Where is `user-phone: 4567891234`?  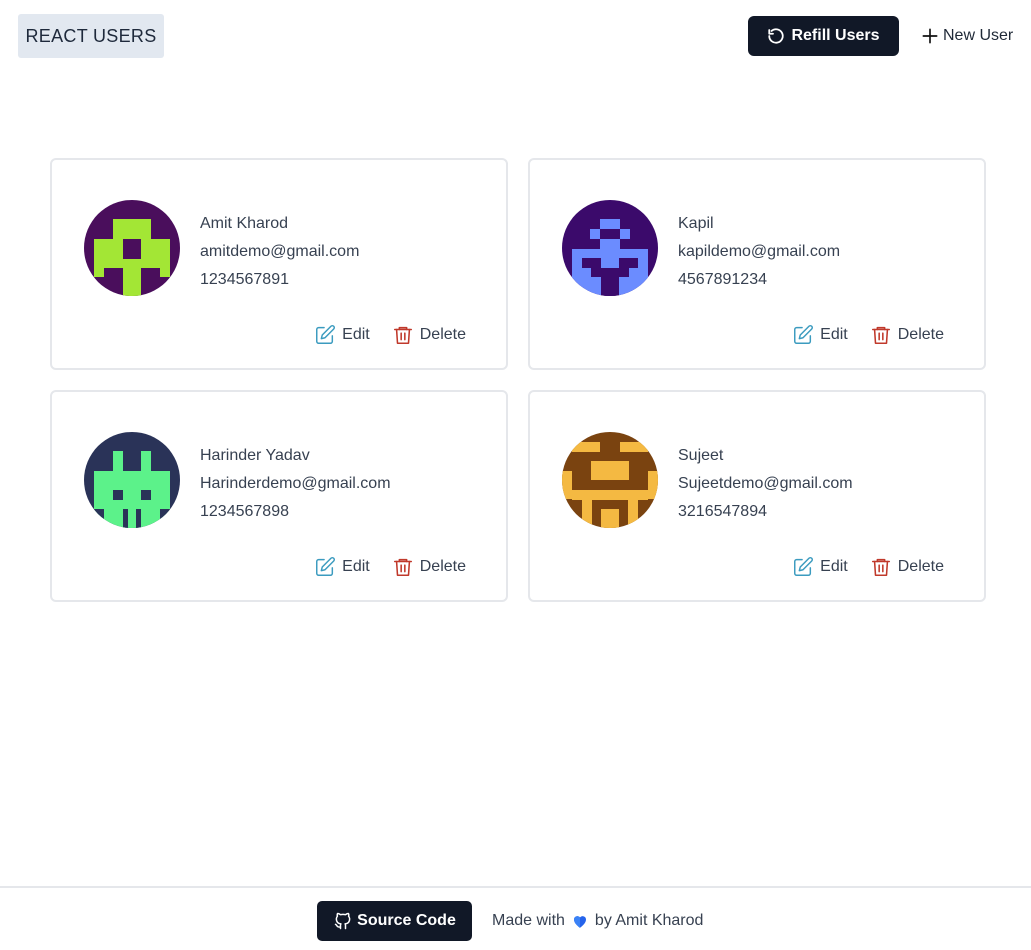 user-phone: 4567891234 is located at coordinates (722, 279).